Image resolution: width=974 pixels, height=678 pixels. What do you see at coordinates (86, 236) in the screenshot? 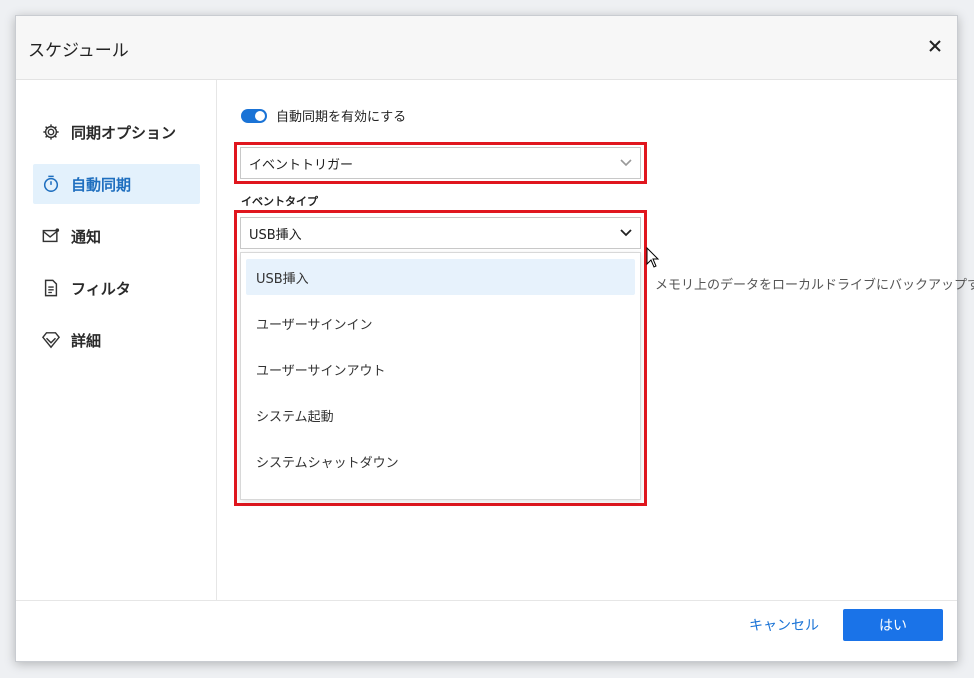
I see `sidebar-item-label: 通知` at bounding box center [86, 236].